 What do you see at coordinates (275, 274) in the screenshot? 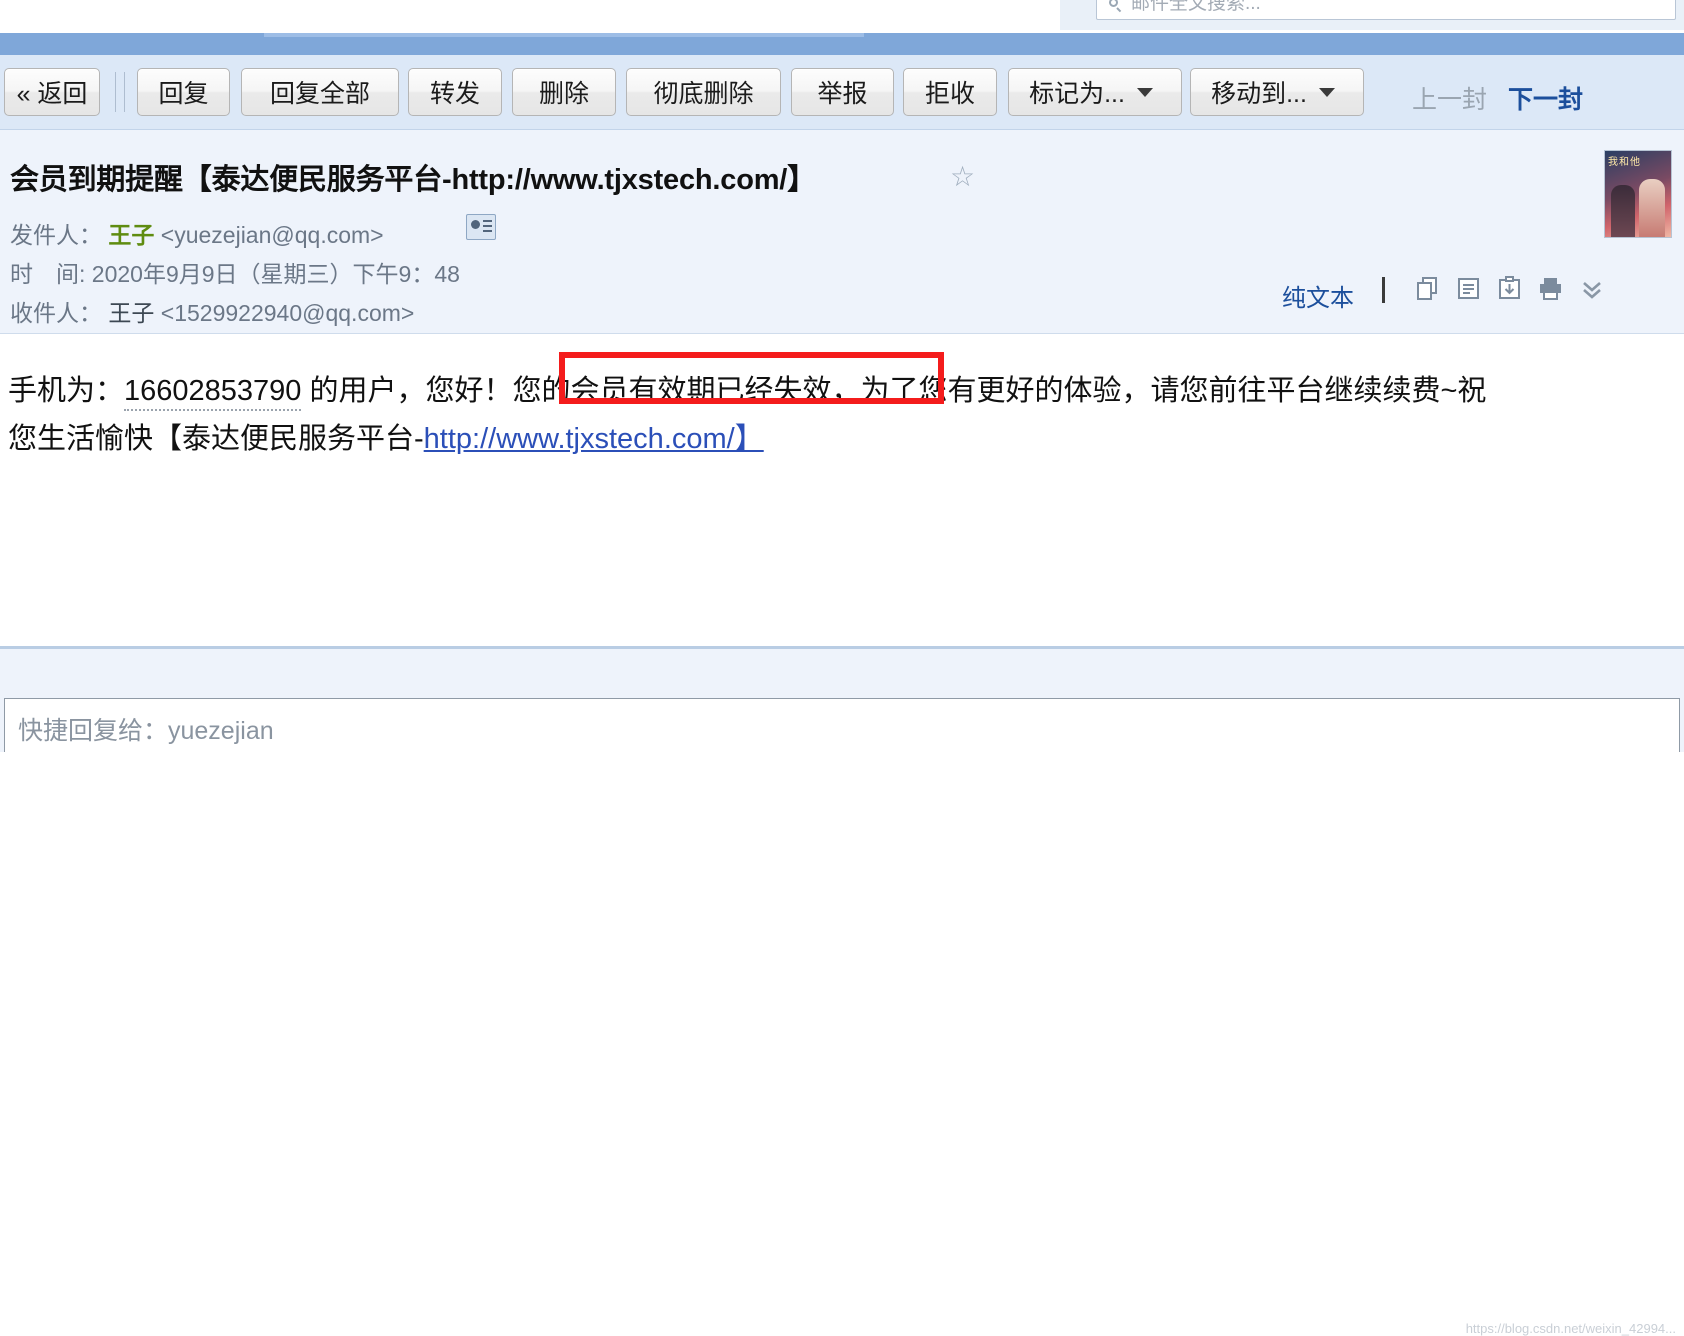
I see `time-value: 2020年9月9日（星期三）下午9：48` at bounding box center [275, 274].